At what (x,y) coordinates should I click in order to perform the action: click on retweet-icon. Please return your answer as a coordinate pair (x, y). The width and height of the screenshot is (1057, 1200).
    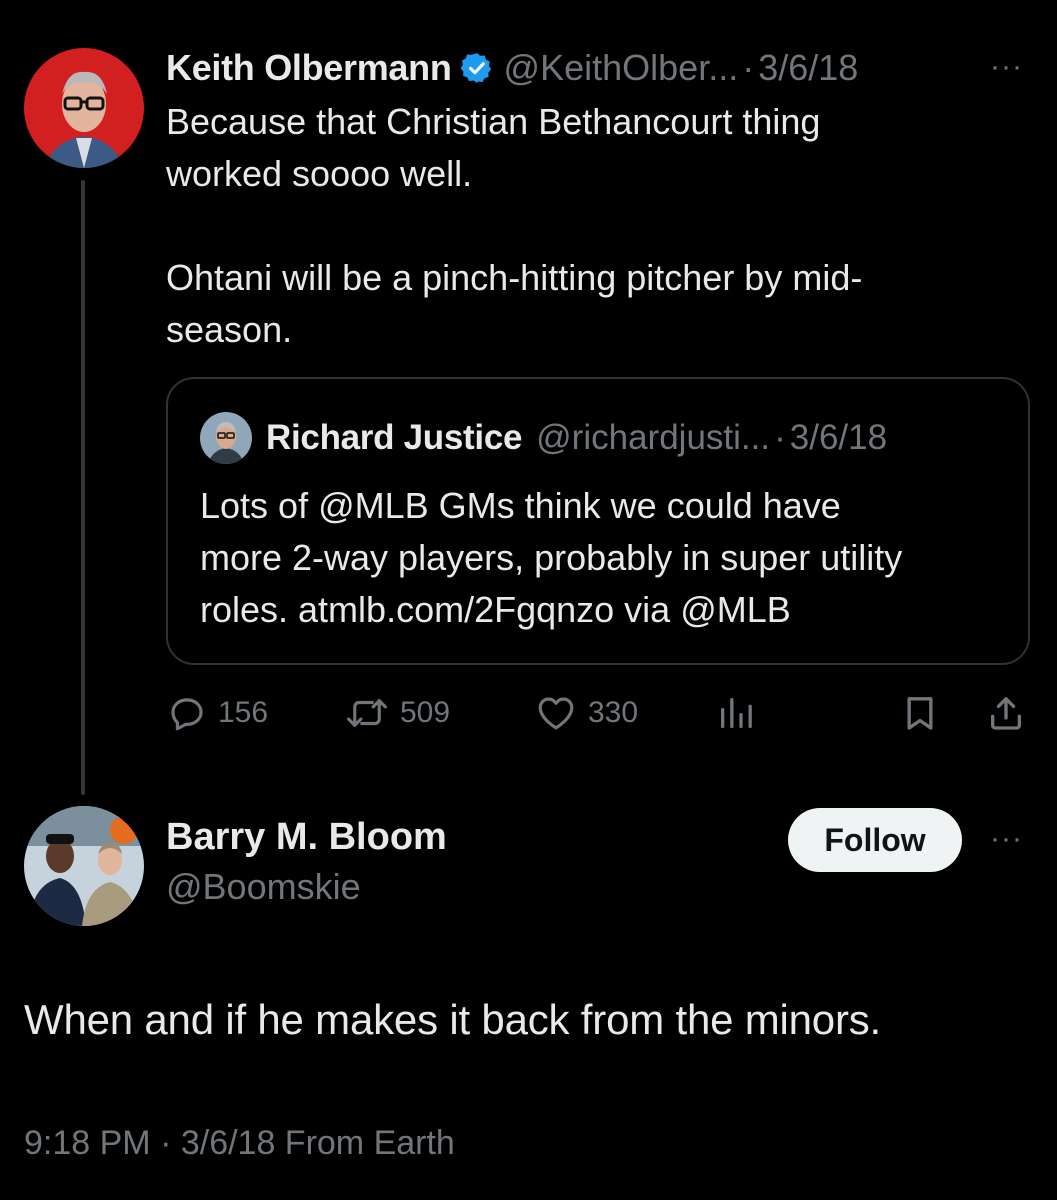
    Looking at the image, I should click on (367, 713).